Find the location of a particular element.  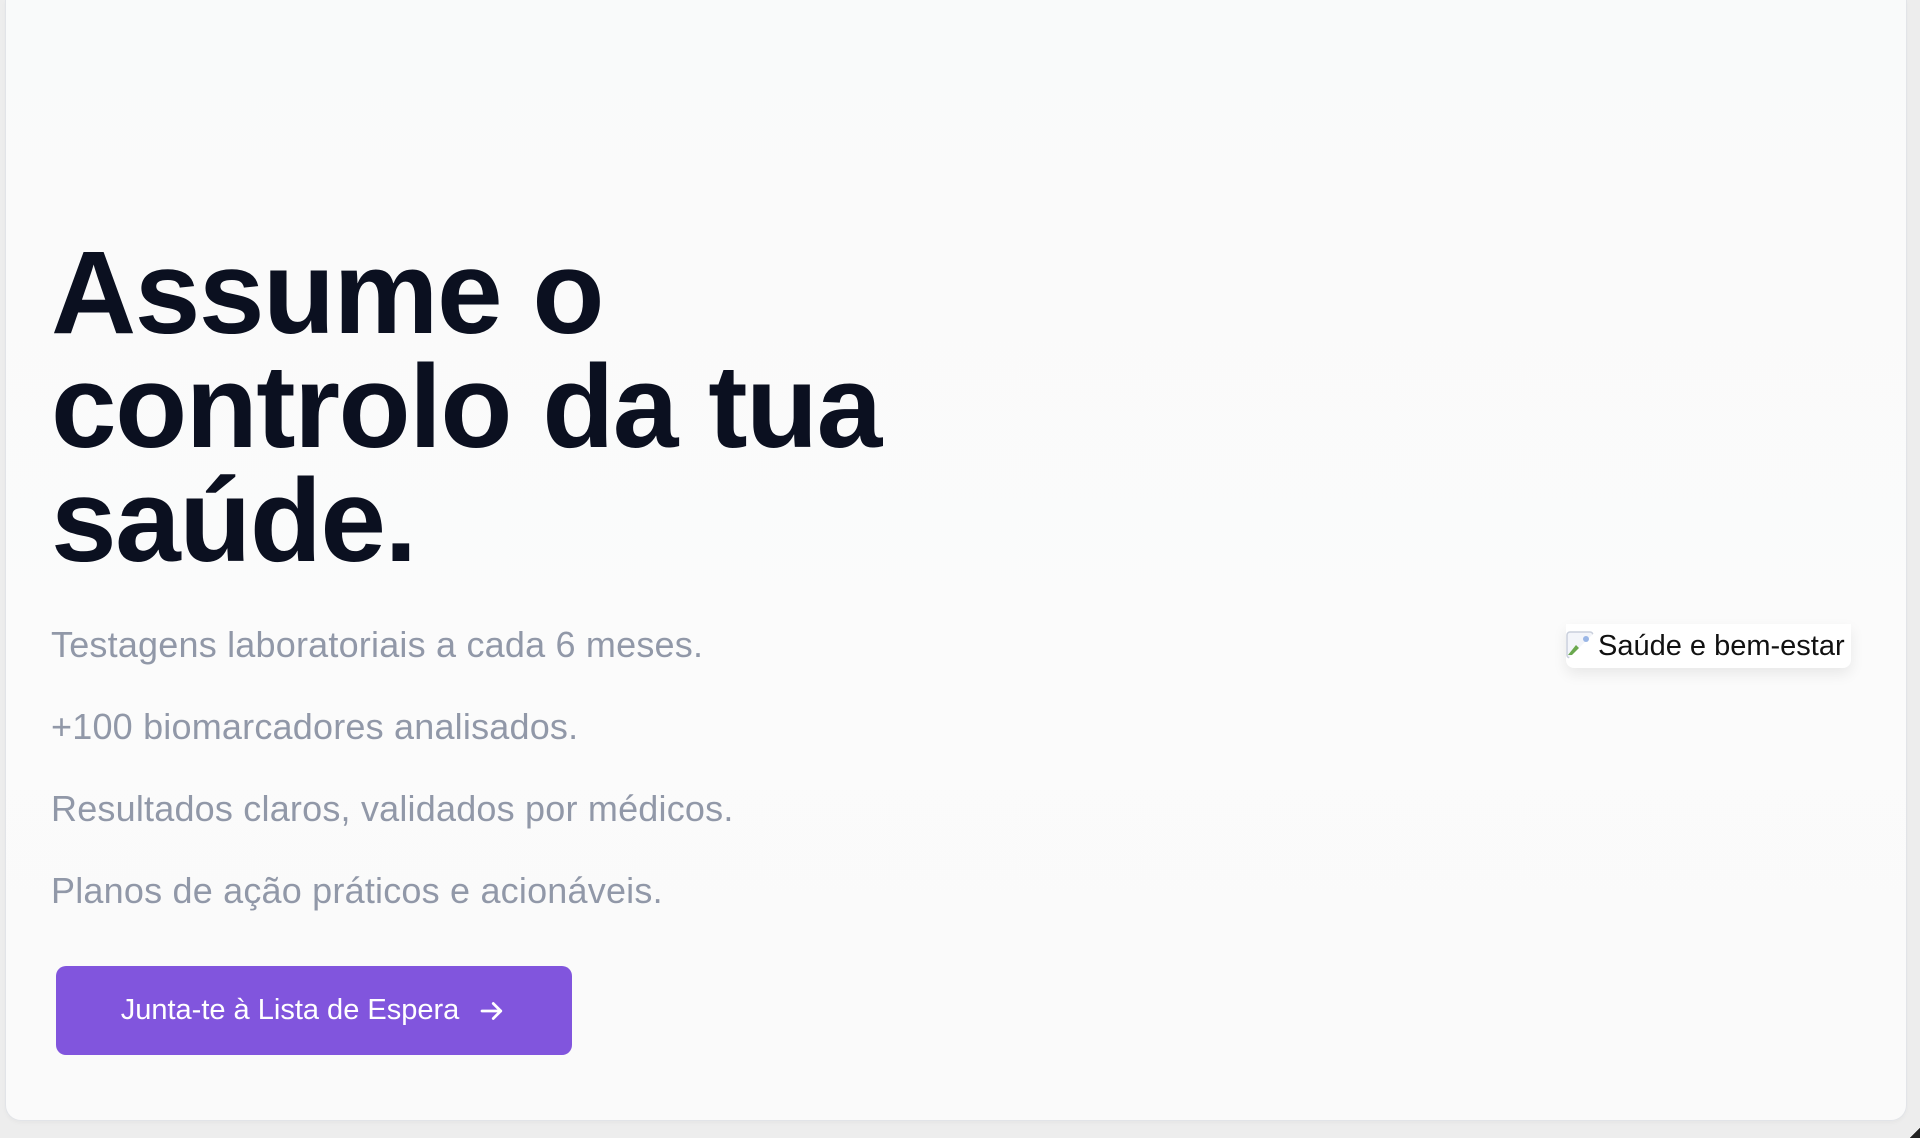

feature-item-action-plans: Planos de ação práticos e acionáveis. is located at coordinates (357, 890).